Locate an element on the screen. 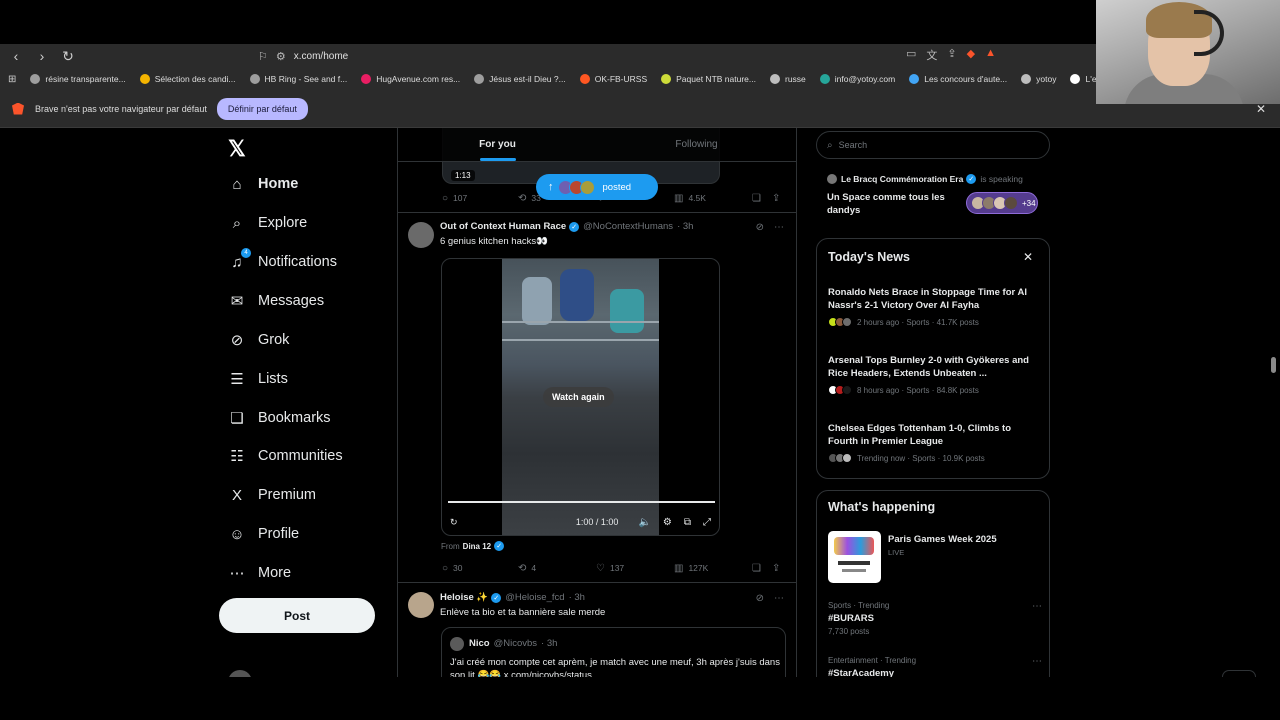 The width and height of the screenshot is (1280, 720). scrollbar-thumb is located at coordinates (1273, 365).